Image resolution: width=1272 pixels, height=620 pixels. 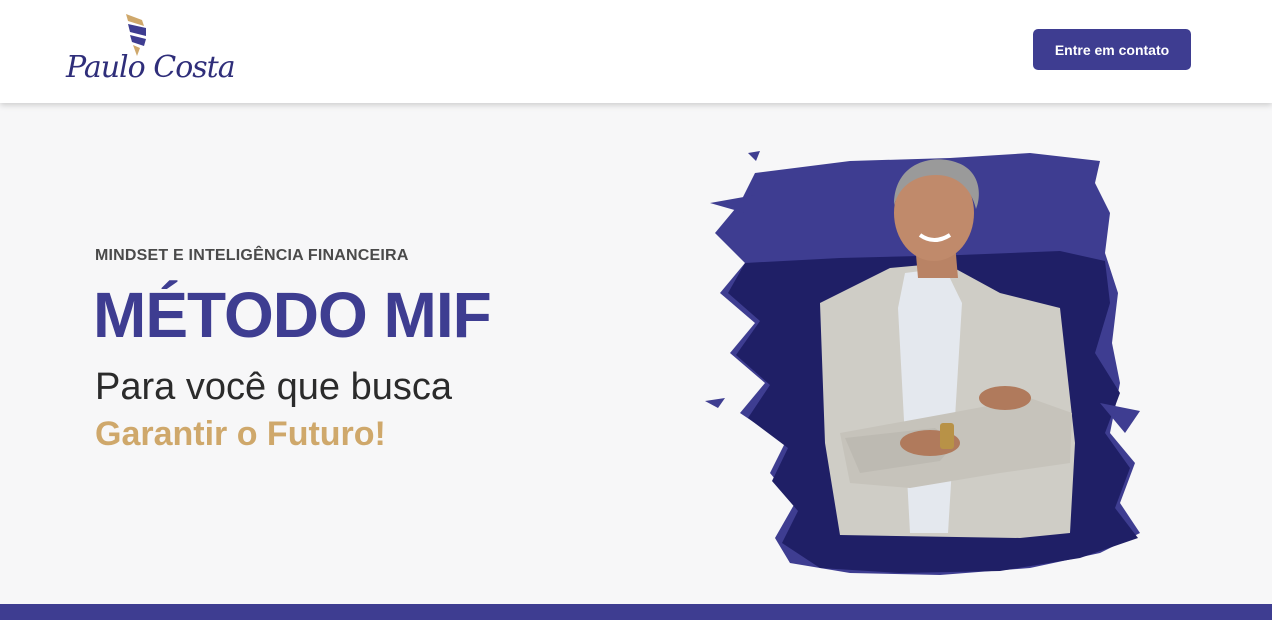 What do you see at coordinates (274, 387) in the screenshot?
I see `hero-subtitle: Para você que busca` at bounding box center [274, 387].